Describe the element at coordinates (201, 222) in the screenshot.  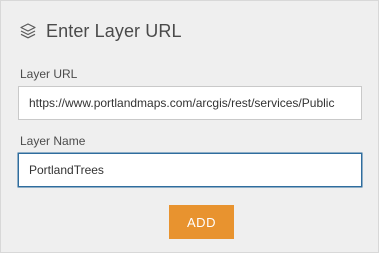
I see `add-button: ADD` at that location.